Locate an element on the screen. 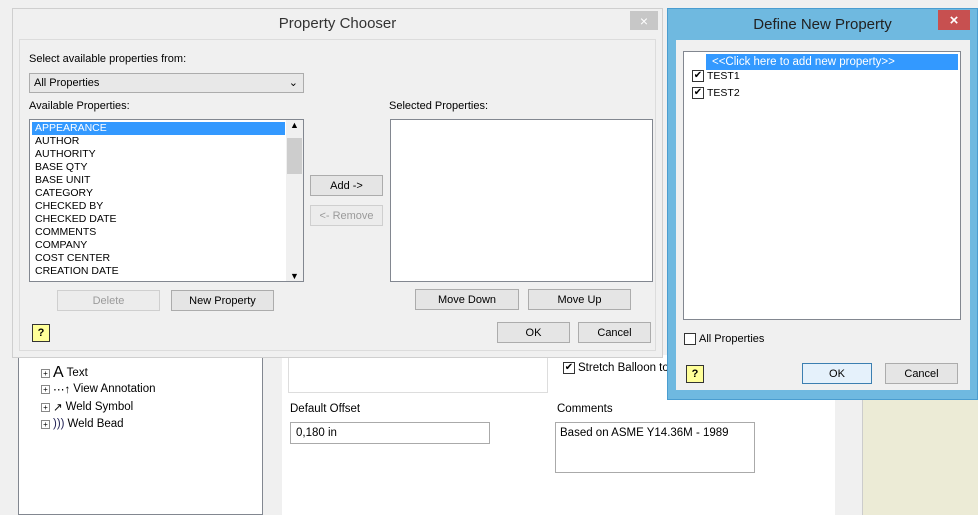  list-item: AUTHORITY is located at coordinates (158, 154).